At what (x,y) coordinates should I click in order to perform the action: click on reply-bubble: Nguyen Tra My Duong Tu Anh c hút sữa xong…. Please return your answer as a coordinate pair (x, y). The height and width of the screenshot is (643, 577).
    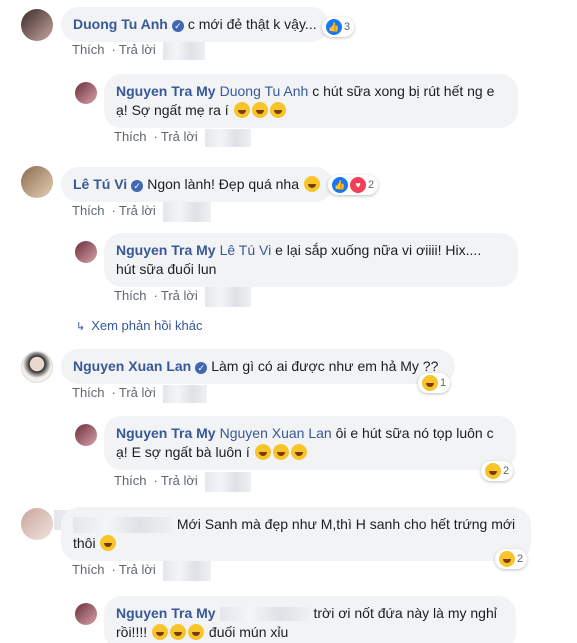
    Looking at the image, I should click on (311, 101).